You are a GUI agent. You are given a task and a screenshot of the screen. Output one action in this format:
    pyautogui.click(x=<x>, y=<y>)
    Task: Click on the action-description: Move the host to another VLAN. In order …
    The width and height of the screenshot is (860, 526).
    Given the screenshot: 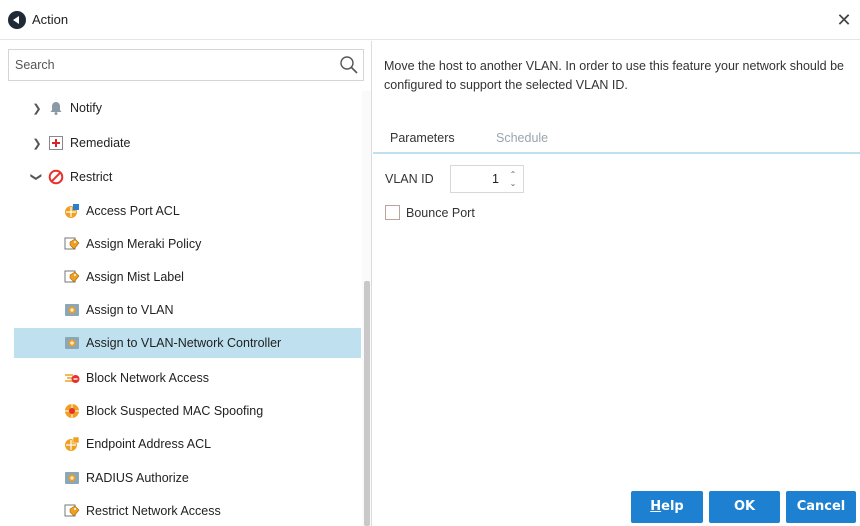 What is the action you would take?
    pyautogui.click(x=614, y=75)
    